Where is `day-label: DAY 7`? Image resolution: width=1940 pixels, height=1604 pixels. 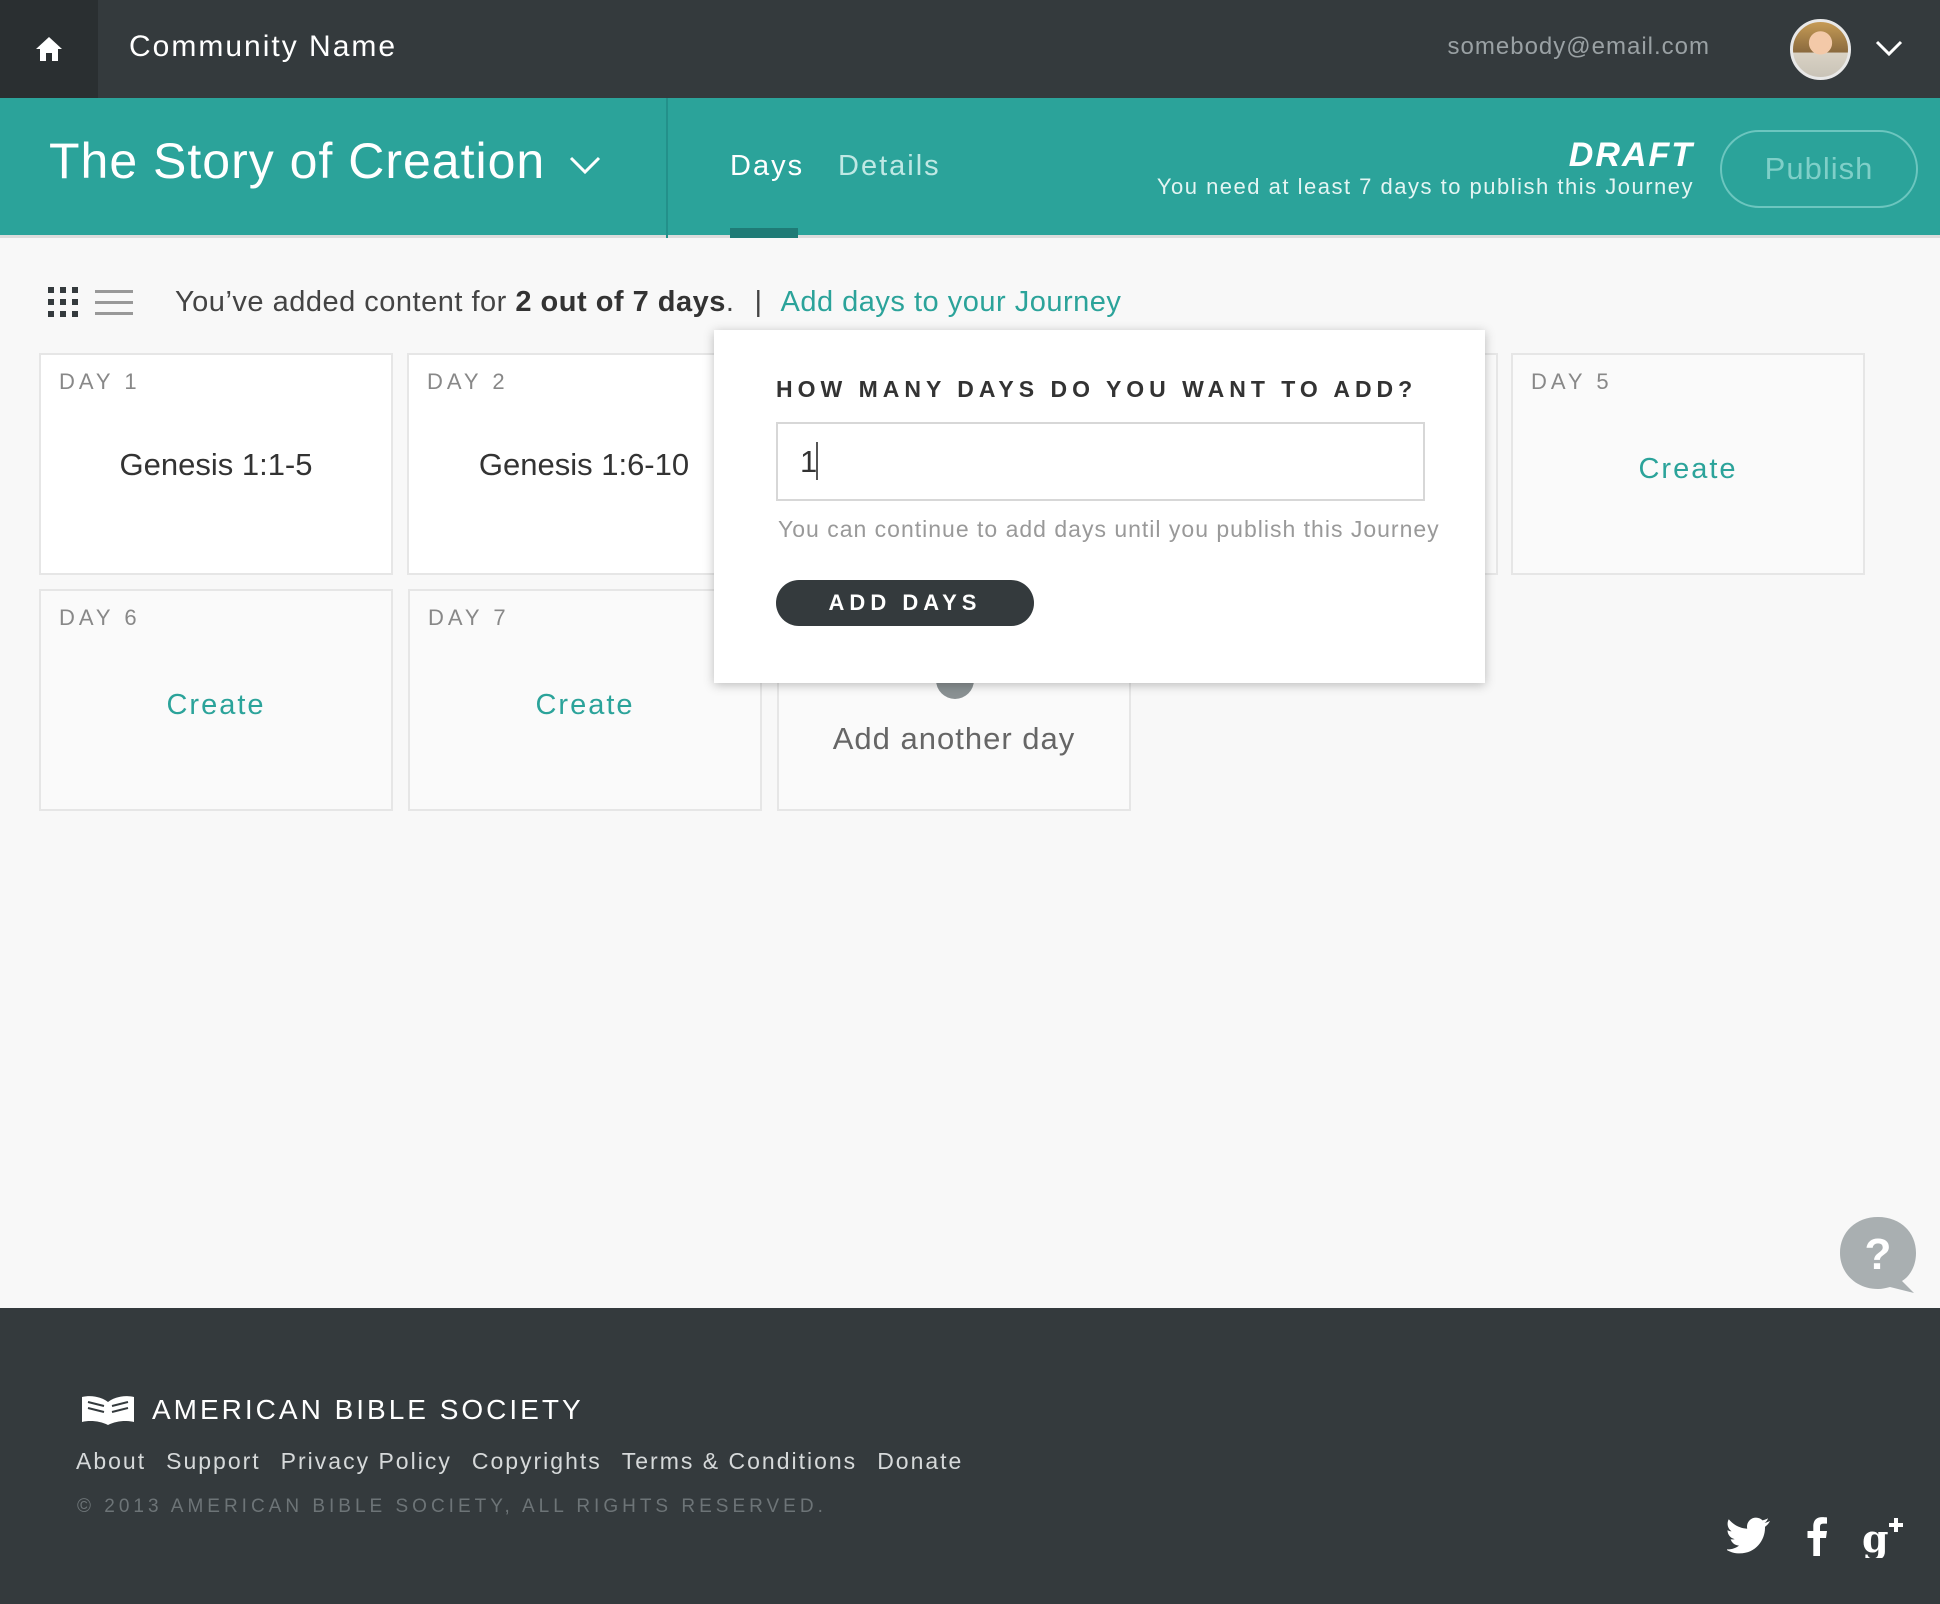 day-label: DAY 7 is located at coordinates (469, 617).